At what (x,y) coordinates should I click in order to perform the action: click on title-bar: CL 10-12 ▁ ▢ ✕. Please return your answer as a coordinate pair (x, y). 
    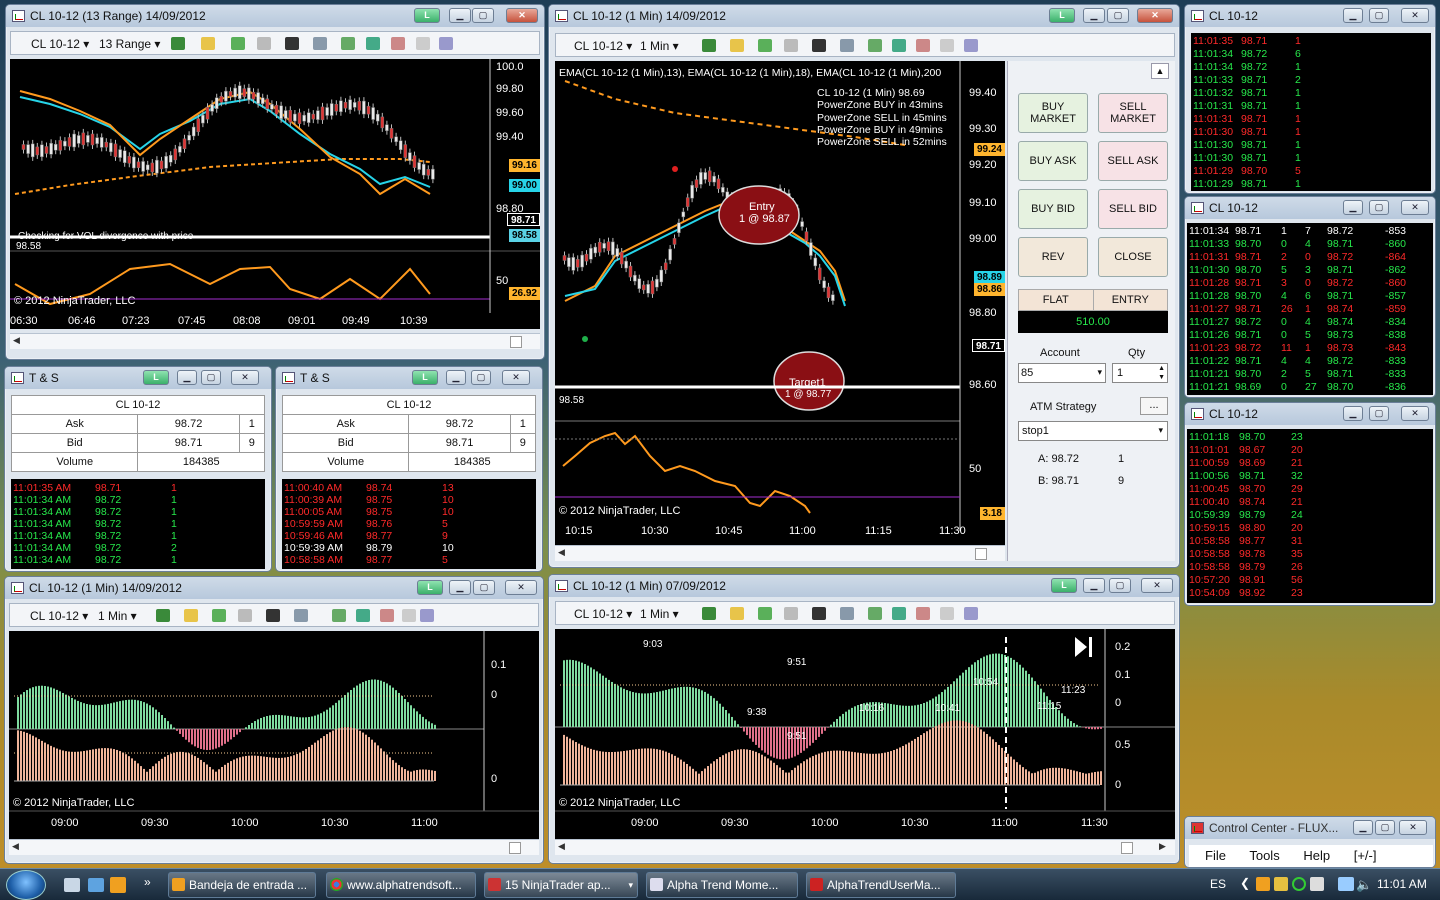
    Looking at the image, I should click on (1310, 414).